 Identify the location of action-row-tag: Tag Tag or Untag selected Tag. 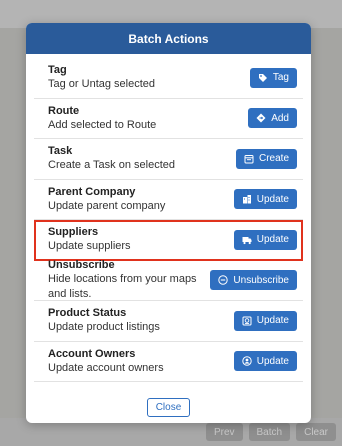
(168, 78).